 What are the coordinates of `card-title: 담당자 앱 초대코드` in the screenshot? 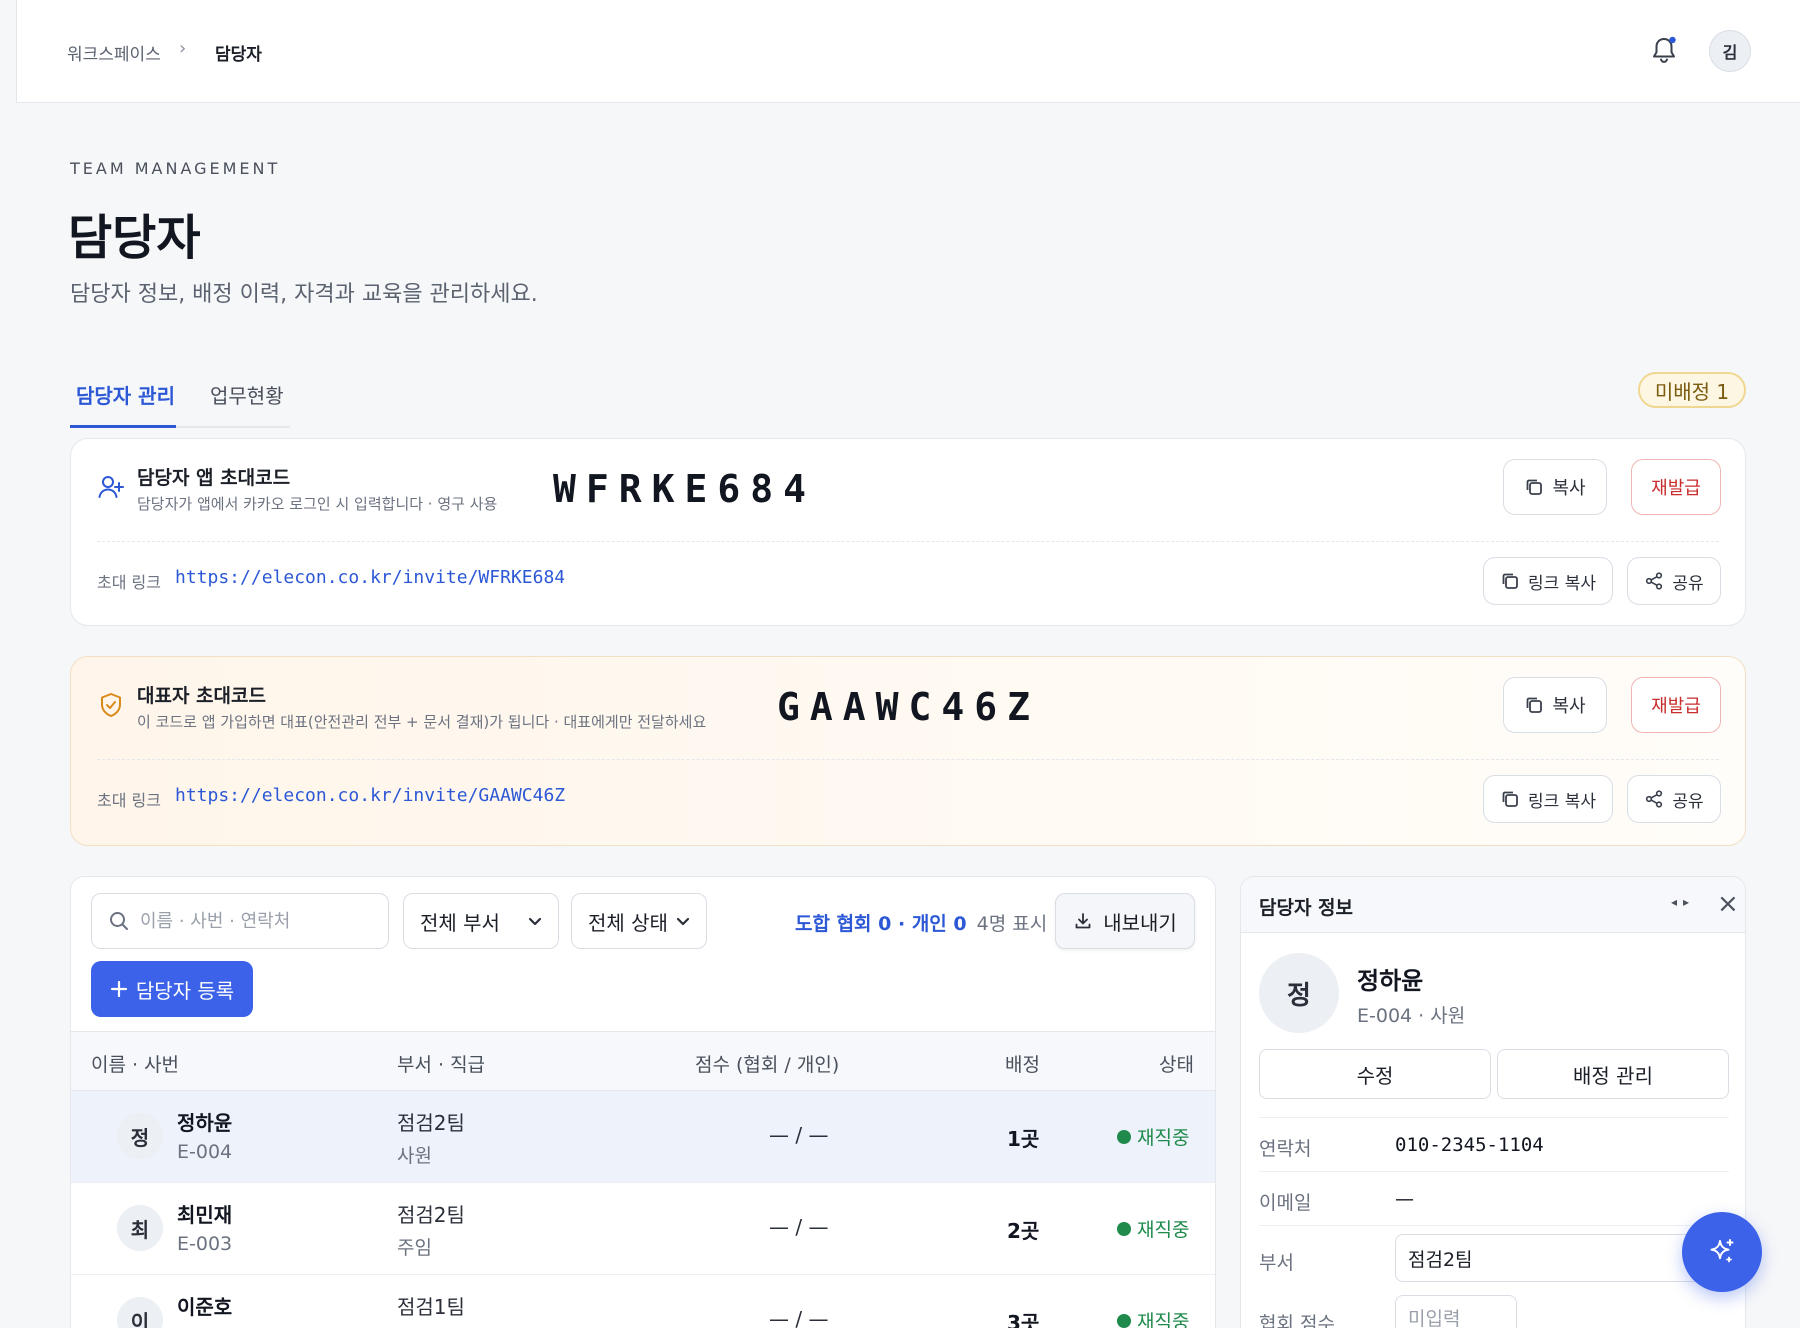 It's located at (214, 478).